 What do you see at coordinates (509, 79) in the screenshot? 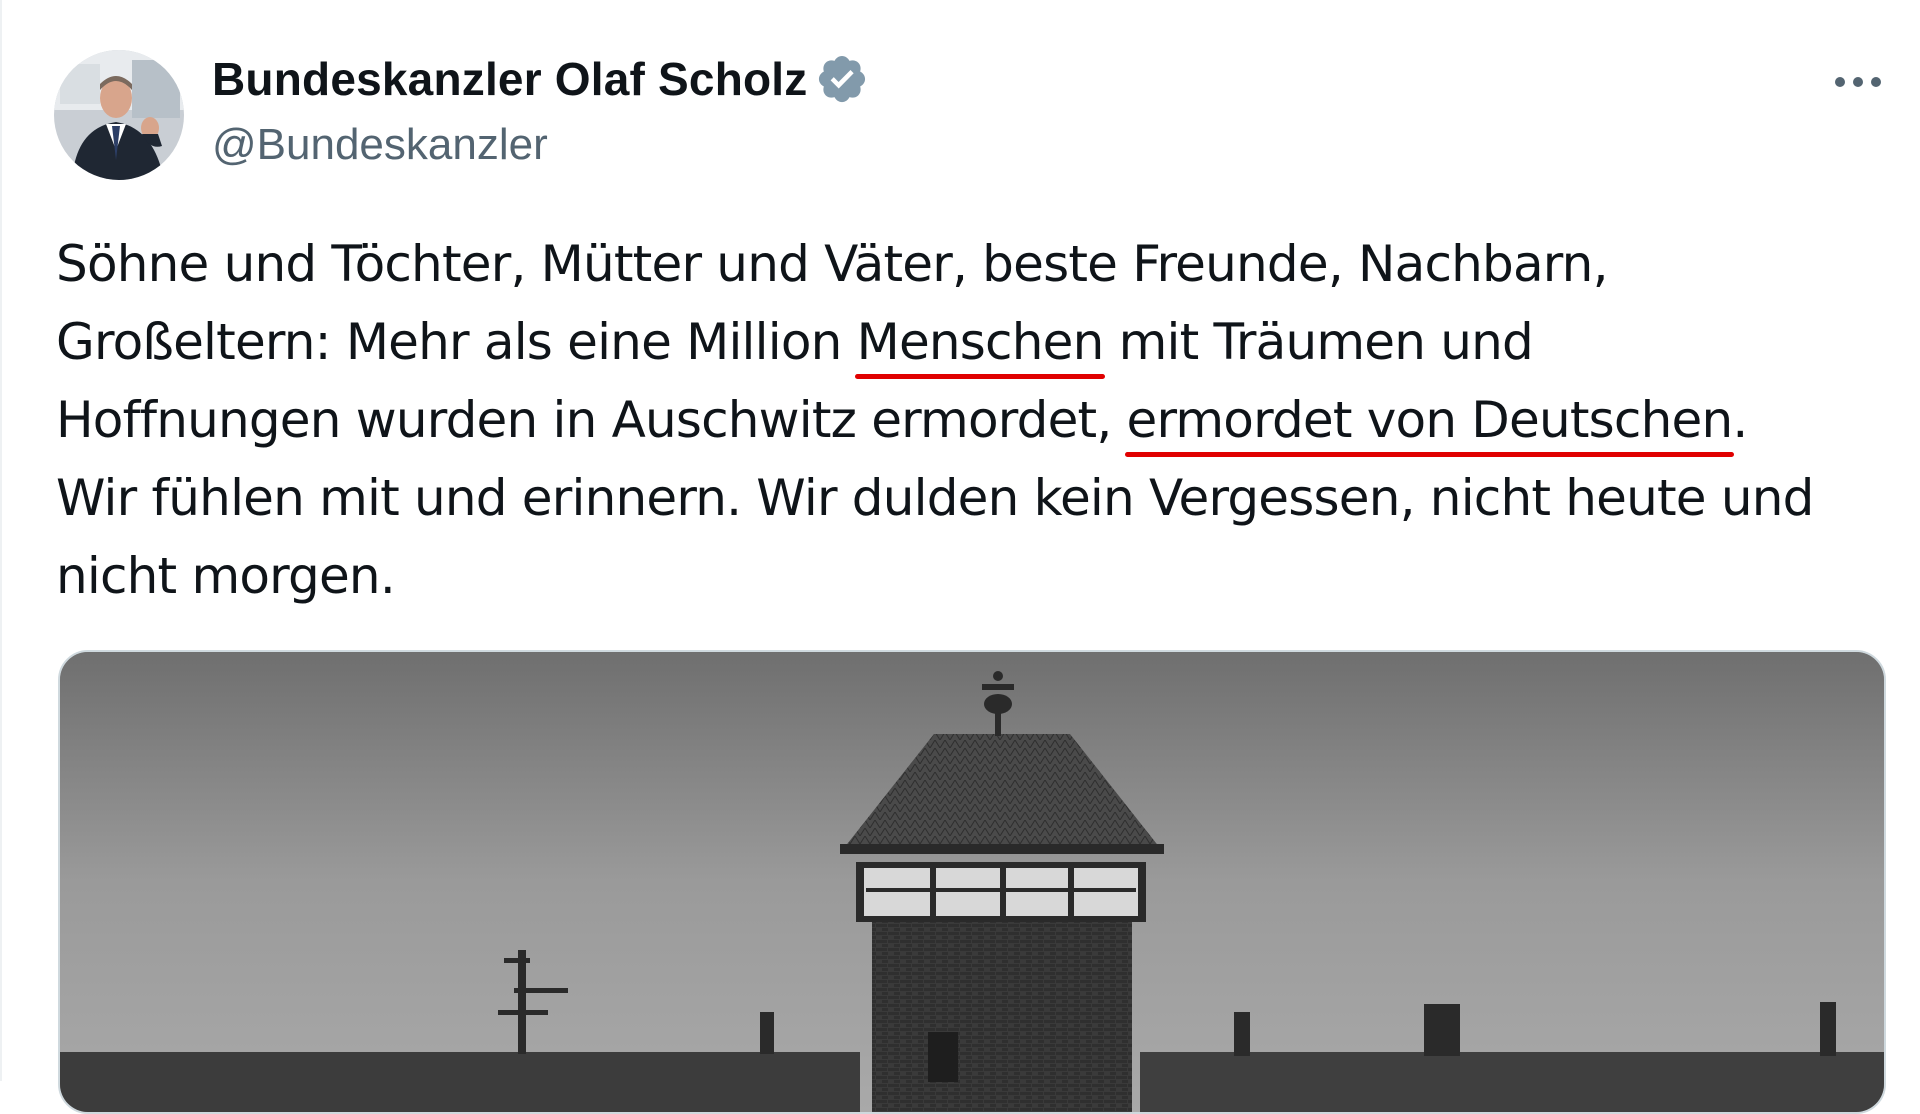
I see `author-display-name: Bundeskanzler Olaf Scholz` at bounding box center [509, 79].